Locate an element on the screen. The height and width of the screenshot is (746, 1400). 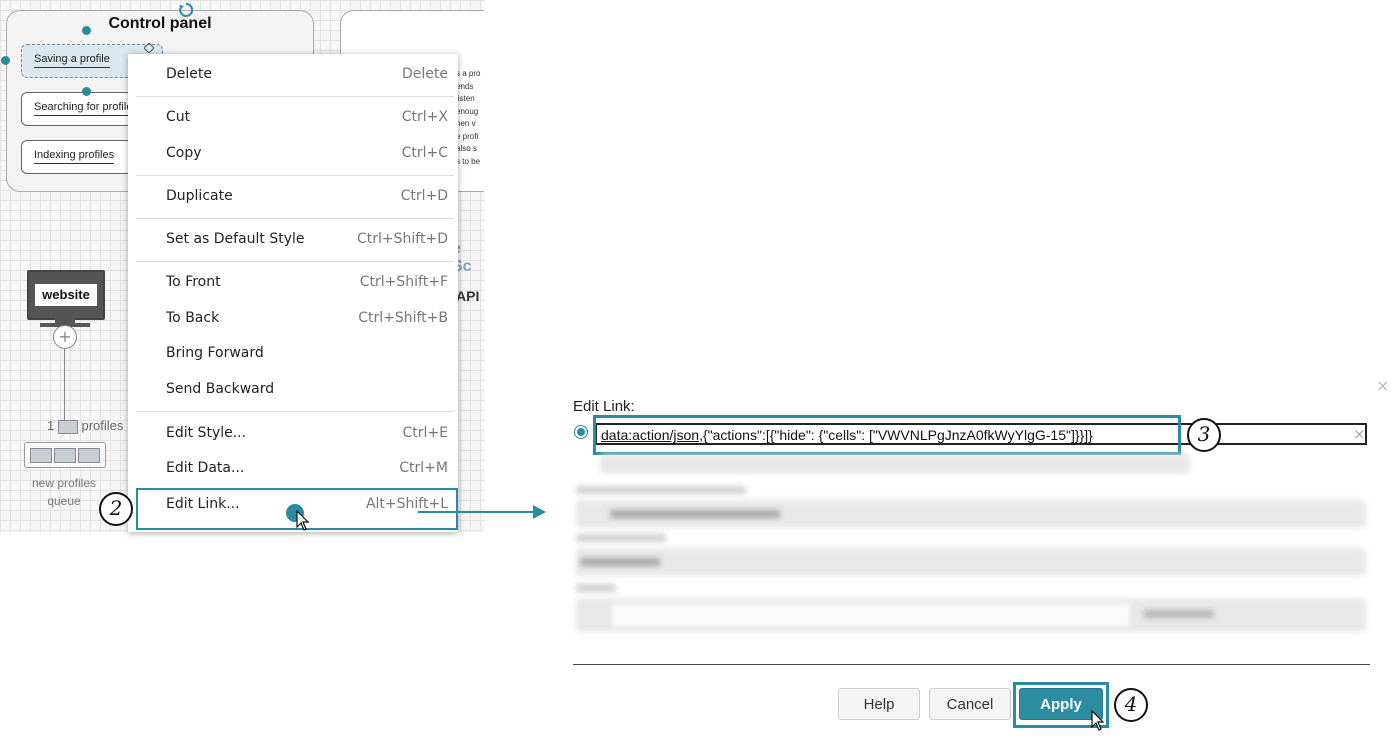
menu-item-copy: Copy Ctrl+C is located at coordinates (293, 155).